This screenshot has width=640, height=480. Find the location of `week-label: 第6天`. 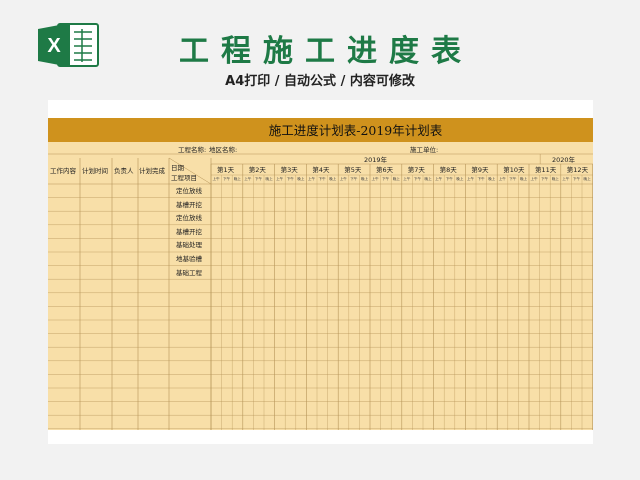

week-label: 第6天 is located at coordinates (385, 170).